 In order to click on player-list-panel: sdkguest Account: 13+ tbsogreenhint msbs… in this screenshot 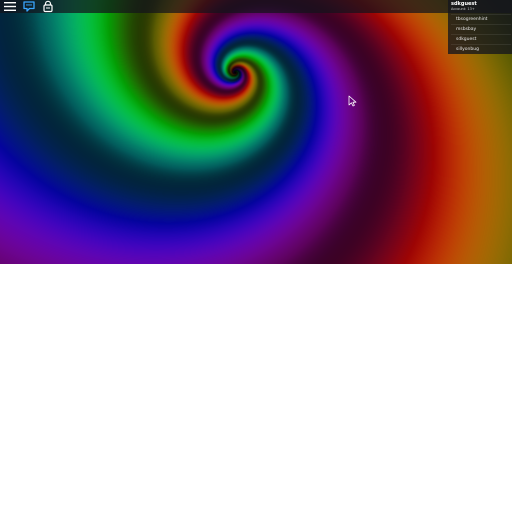, I will do `click(480, 27)`.